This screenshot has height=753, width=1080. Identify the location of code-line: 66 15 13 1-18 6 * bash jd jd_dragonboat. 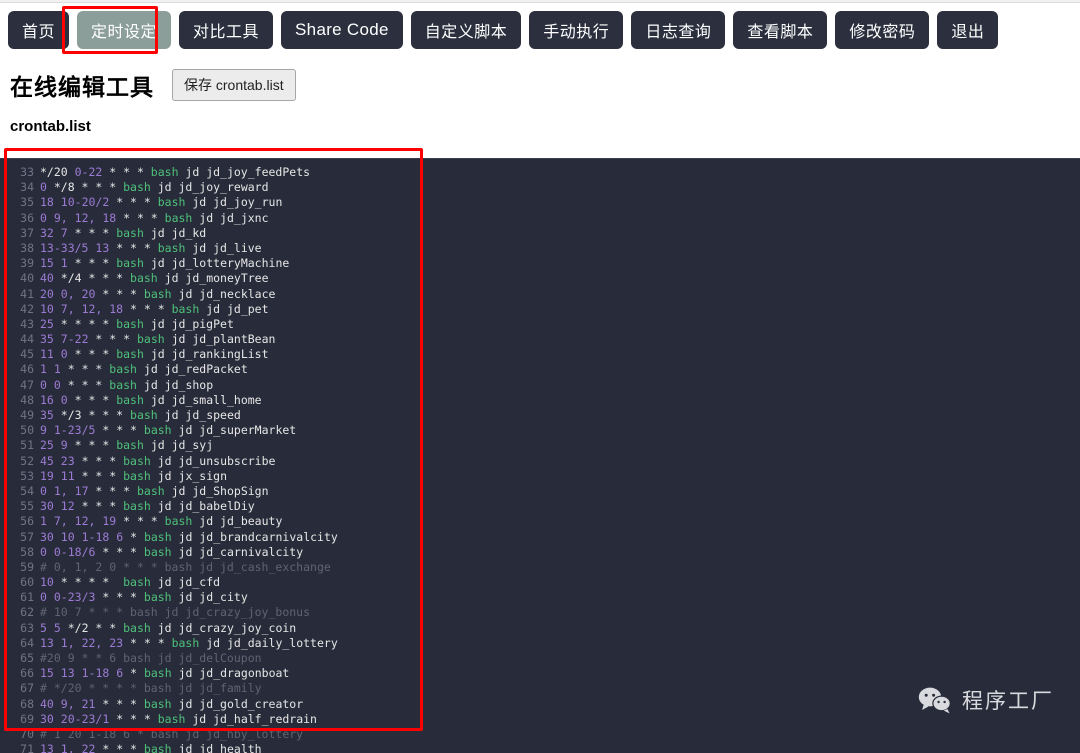
(540, 673).